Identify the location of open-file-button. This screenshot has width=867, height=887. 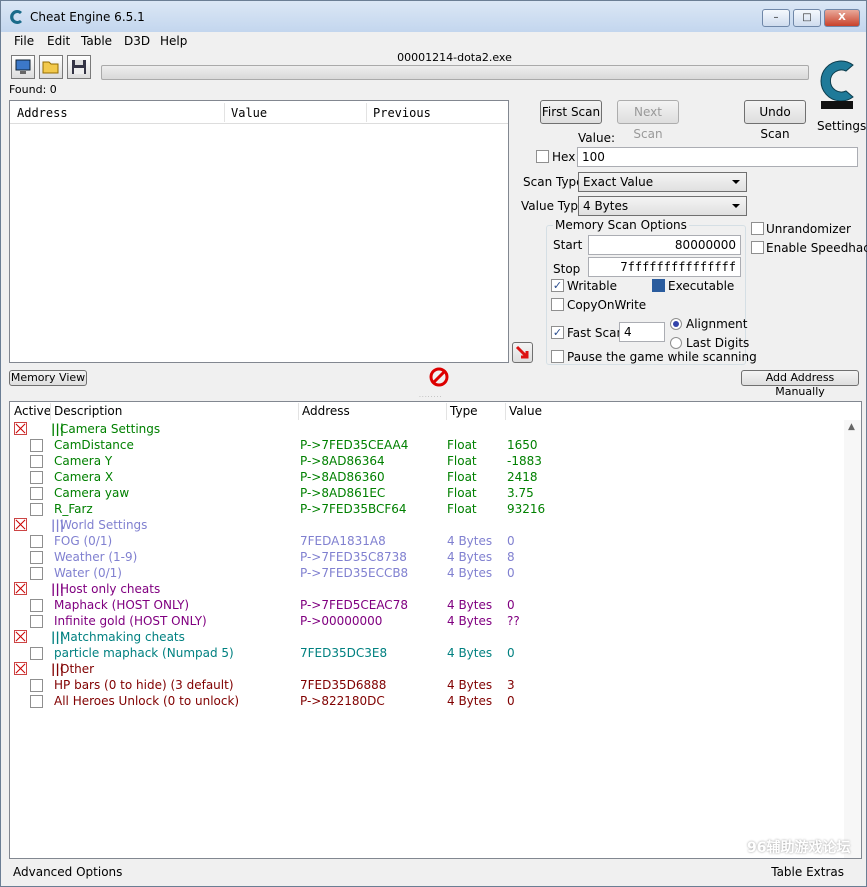
(51, 67).